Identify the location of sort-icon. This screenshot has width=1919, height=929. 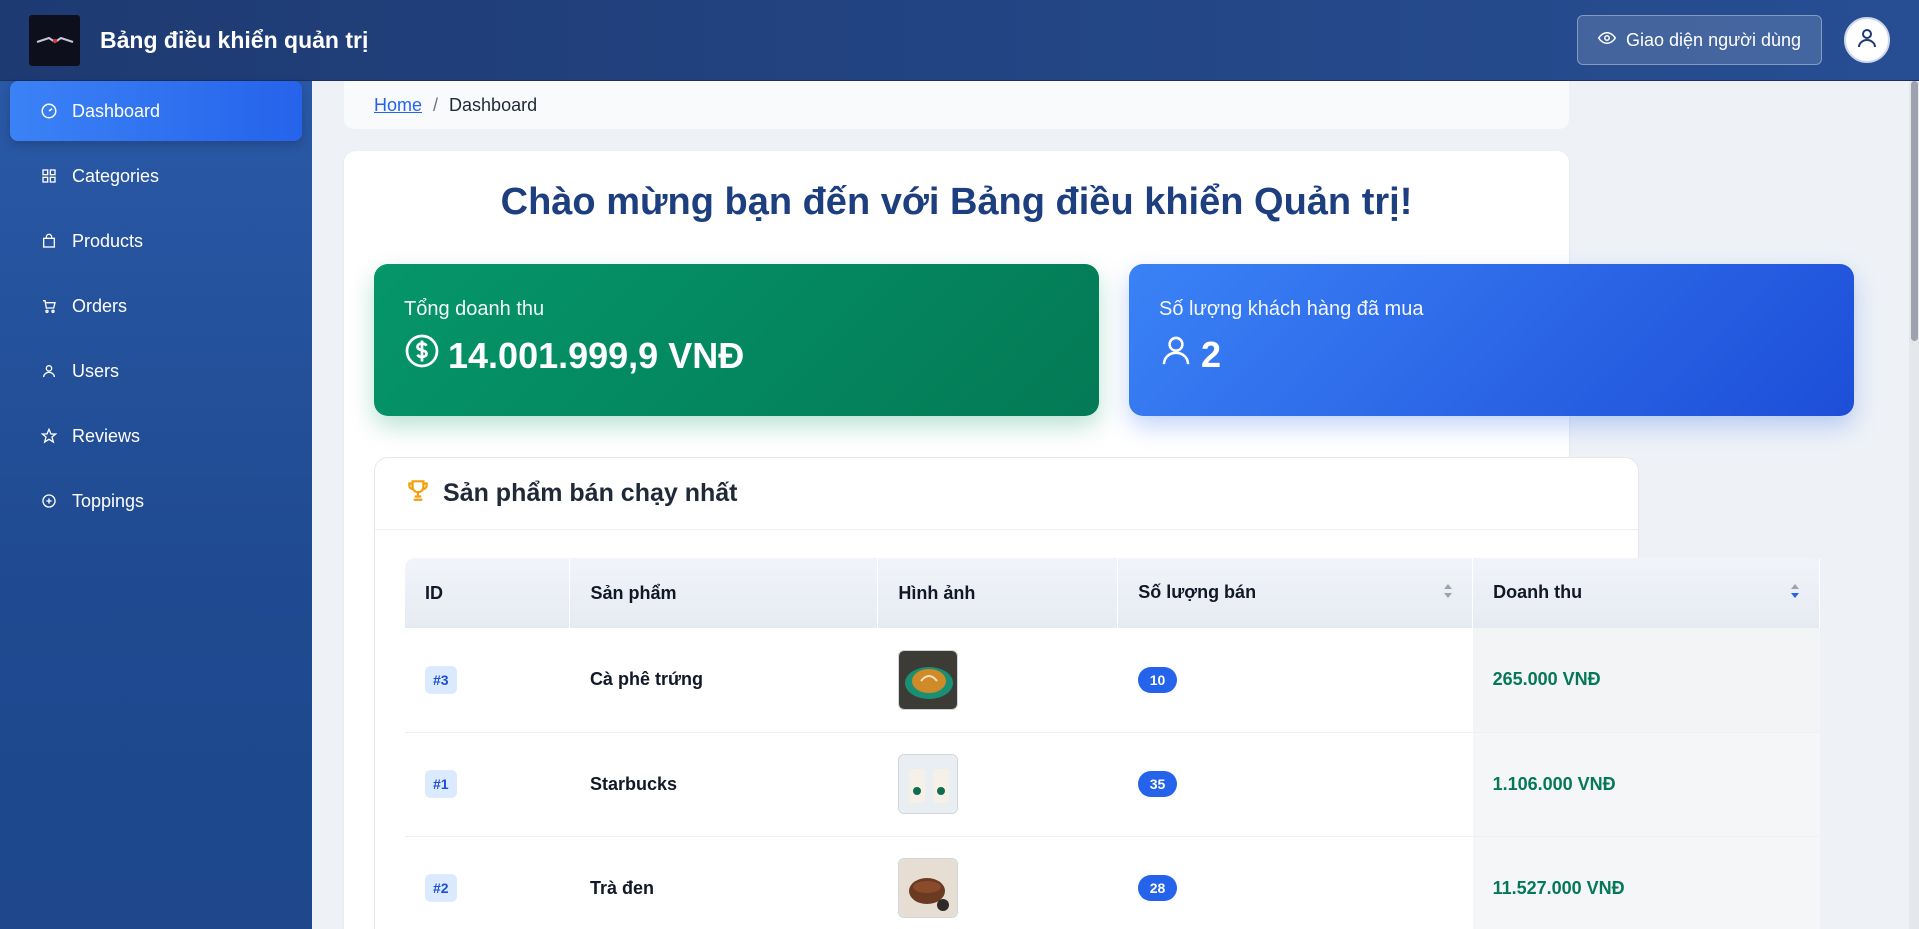
(1448, 593).